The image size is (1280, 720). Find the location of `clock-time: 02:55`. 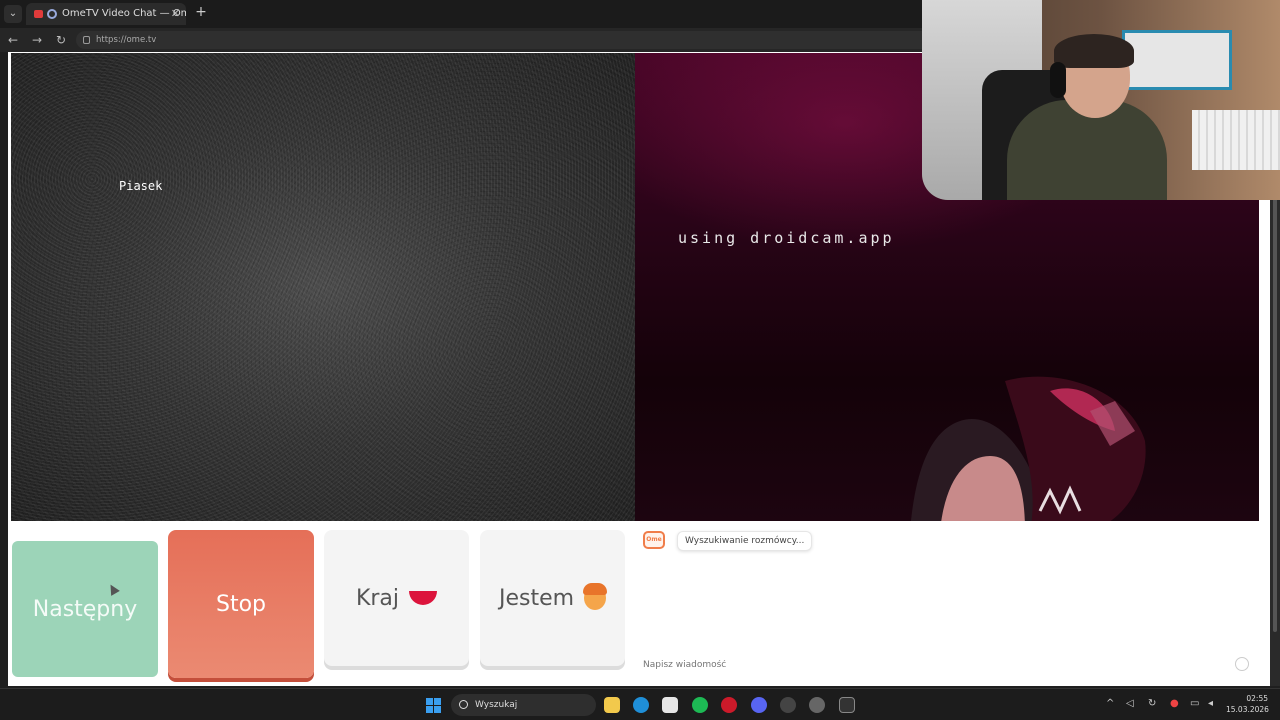

clock-time: 02:55 is located at coordinates (1257, 698).